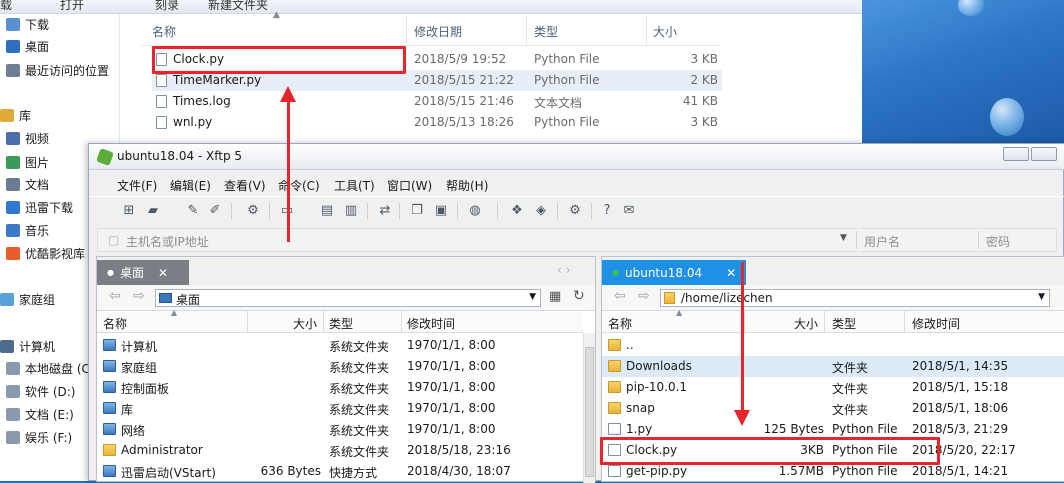 The height and width of the screenshot is (483, 1064). Describe the element at coordinates (679, 312) in the screenshot. I see `sort-ascending-icon: ▲` at that location.